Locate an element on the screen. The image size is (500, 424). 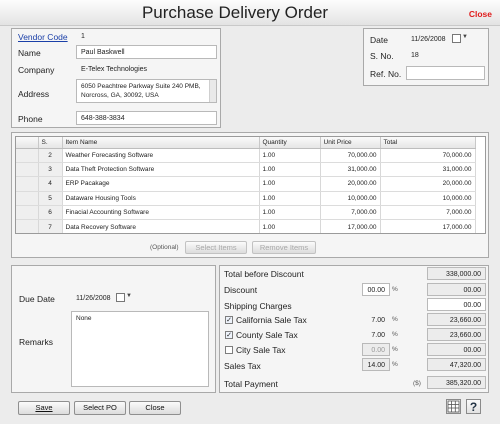
column-header-sn: S. is located at coordinates (50, 143).